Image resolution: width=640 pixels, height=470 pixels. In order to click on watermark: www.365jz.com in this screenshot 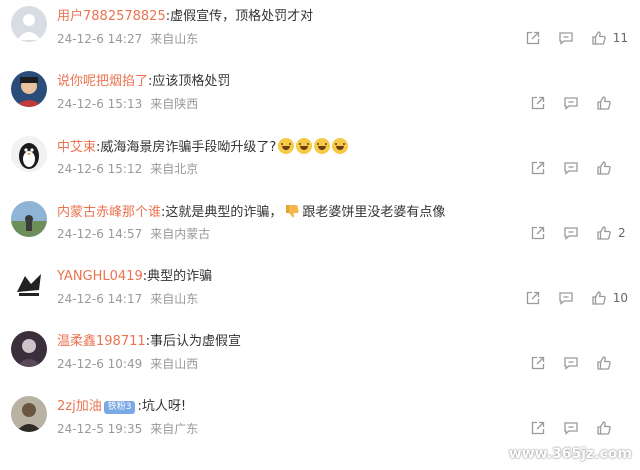, I will do `click(570, 454)`.